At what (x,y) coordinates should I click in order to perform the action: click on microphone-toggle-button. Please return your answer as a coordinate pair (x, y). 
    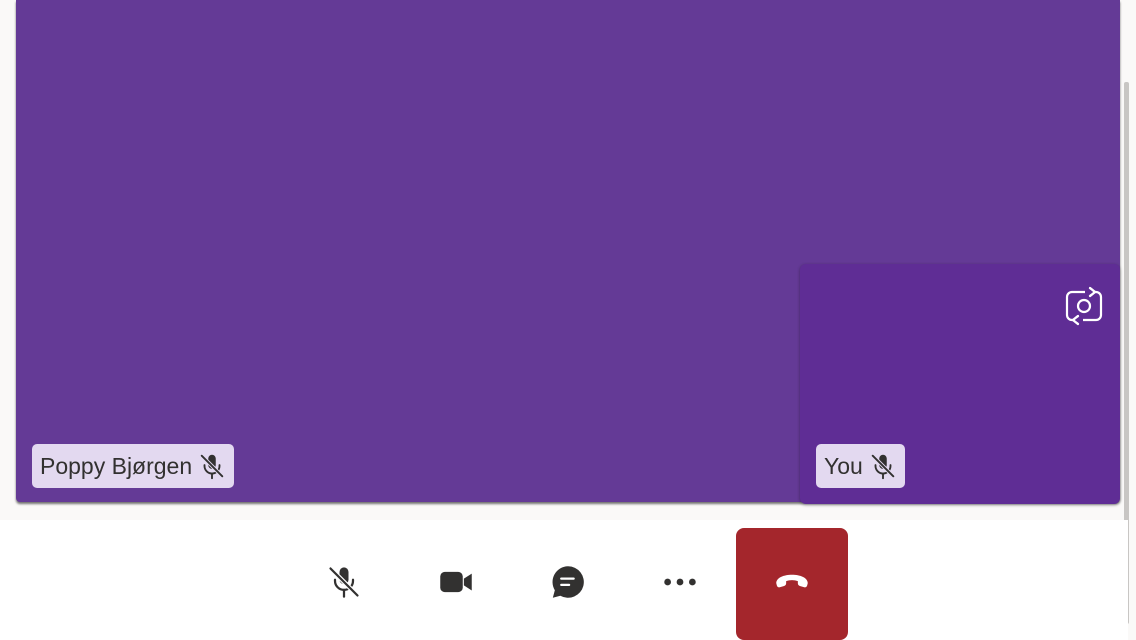
    Looking at the image, I should click on (344, 584).